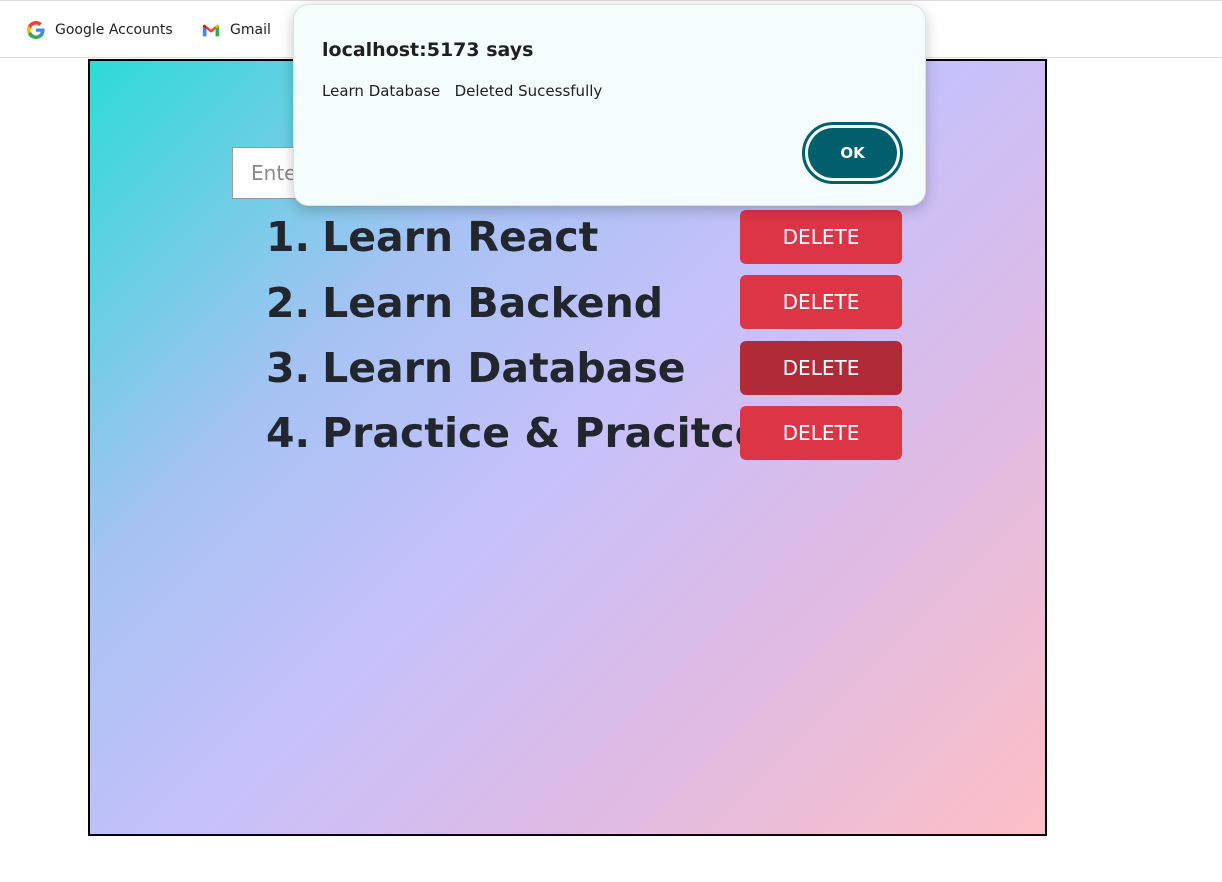 Image resolution: width=1222 pixels, height=882 pixels. I want to click on ok-button-focus-ring: OK, so click(852, 153).